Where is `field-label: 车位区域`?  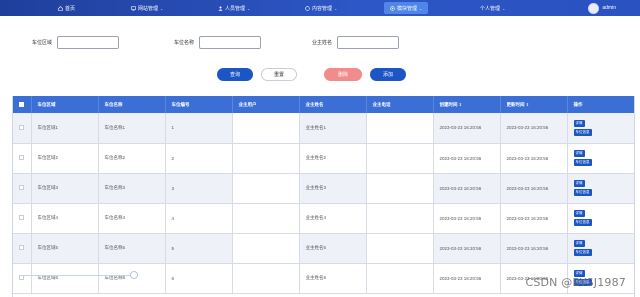
field-label: 车位区域 is located at coordinates (42, 43).